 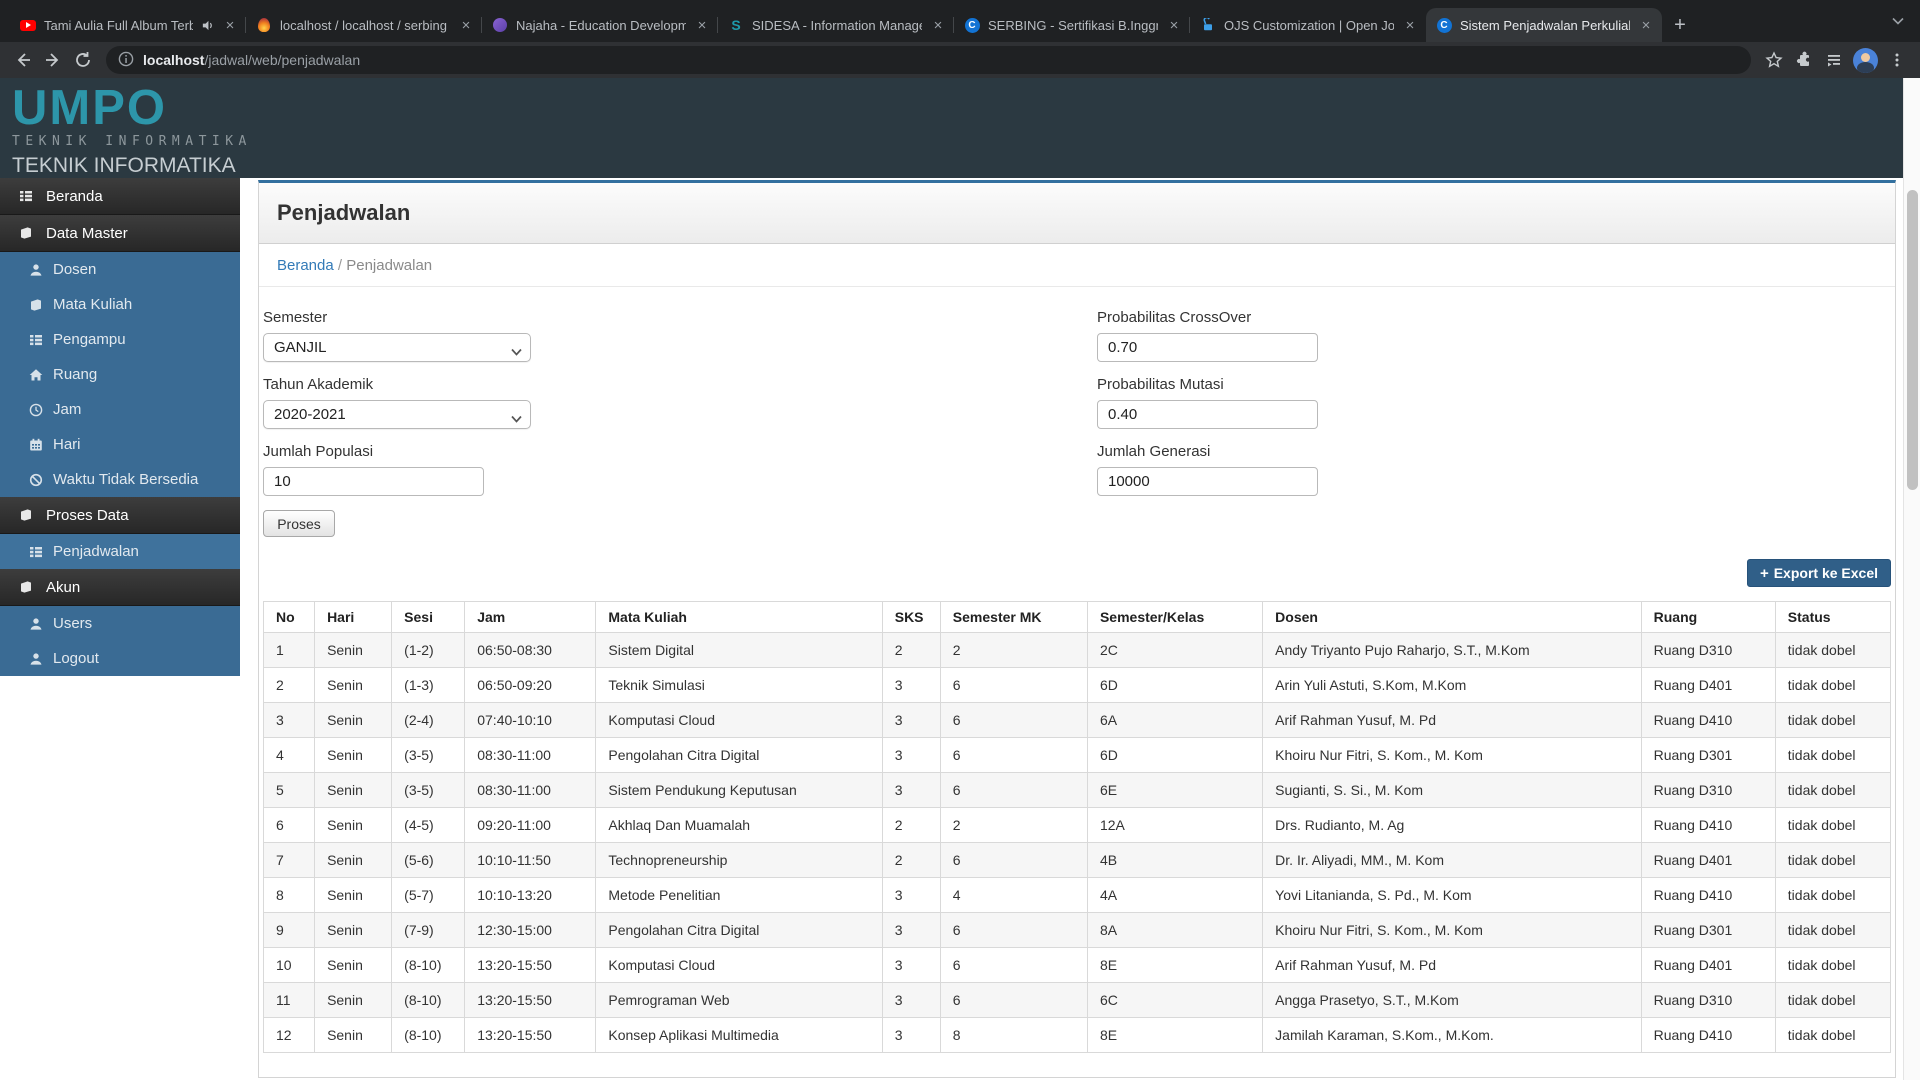 What do you see at coordinates (530, 1035) in the screenshot?
I see `table-cell: 13:20-15:50` at bounding box center [530, 1035].